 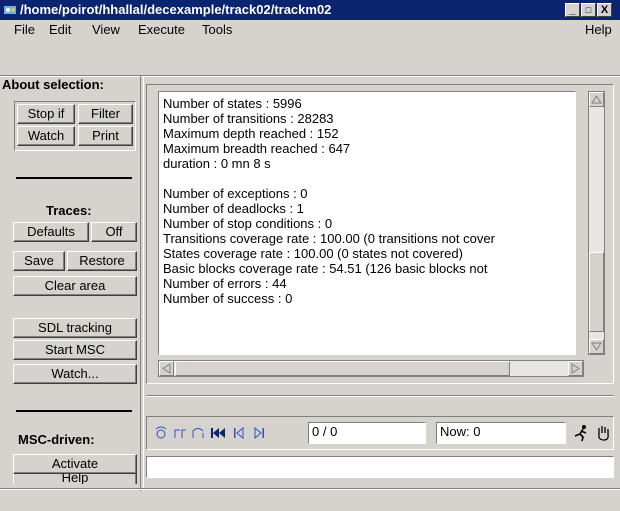 What do you see at coordinates (75, 464) in the screenshot?
I see `activate-button: Activate` at bounding box center [75, 464].